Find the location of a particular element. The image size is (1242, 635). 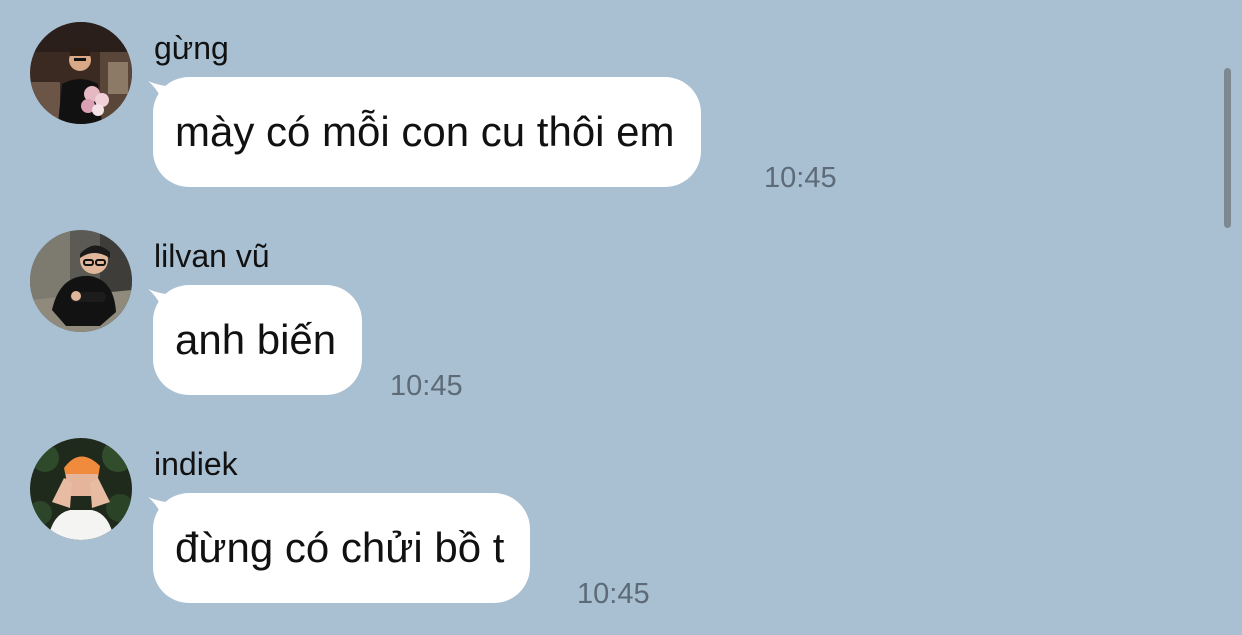

avatar-gung-icon is located at coordinates (81, 73).